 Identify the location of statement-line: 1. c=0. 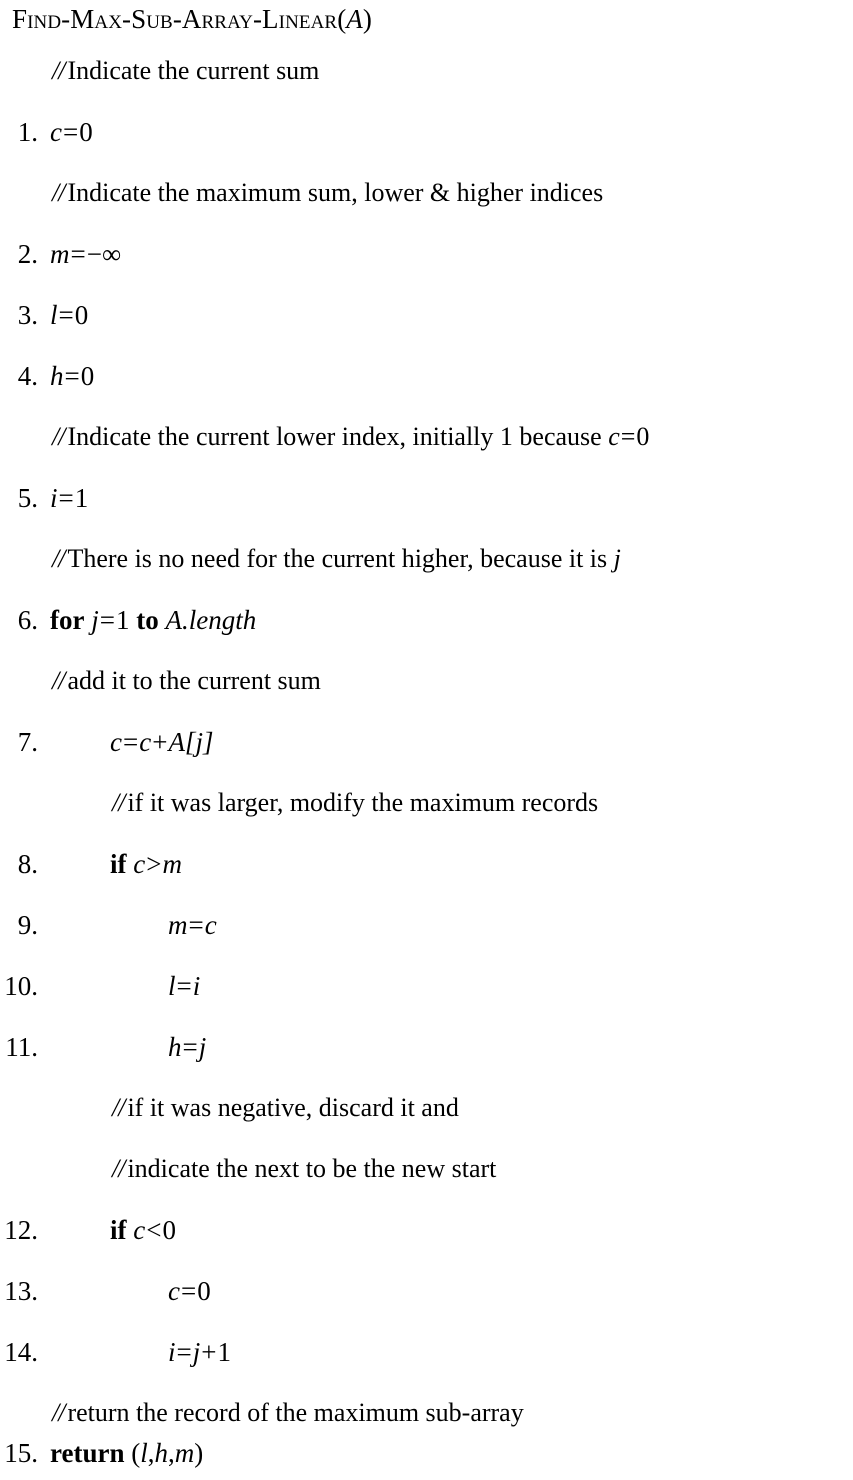
(426, 132).